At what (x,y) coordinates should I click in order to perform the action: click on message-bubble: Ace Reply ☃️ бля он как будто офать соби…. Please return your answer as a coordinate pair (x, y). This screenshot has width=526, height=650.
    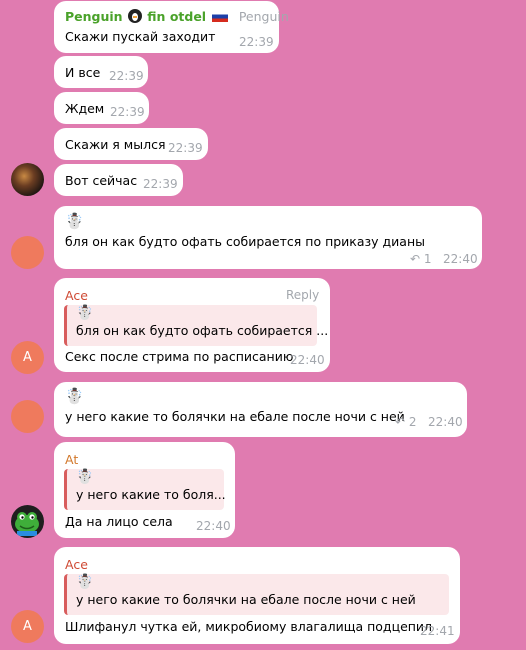
    Looking at the image, I should click on (192, 325).